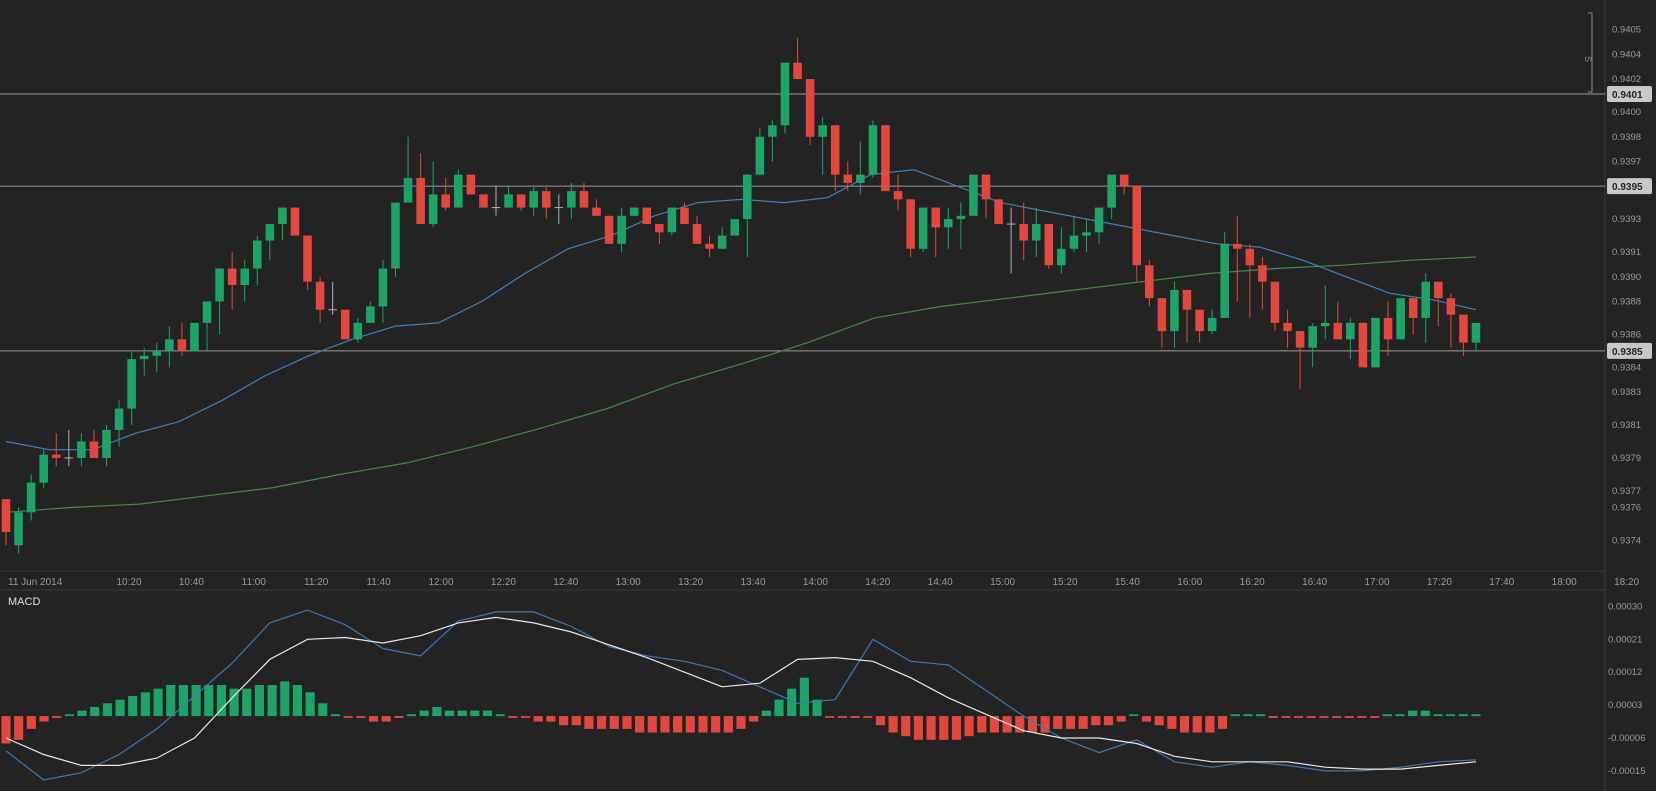  What do you see at coordinates (440, 582) in the screenshot?
I see `time-tick-label: 12:00` at bounding box center [440, 582].